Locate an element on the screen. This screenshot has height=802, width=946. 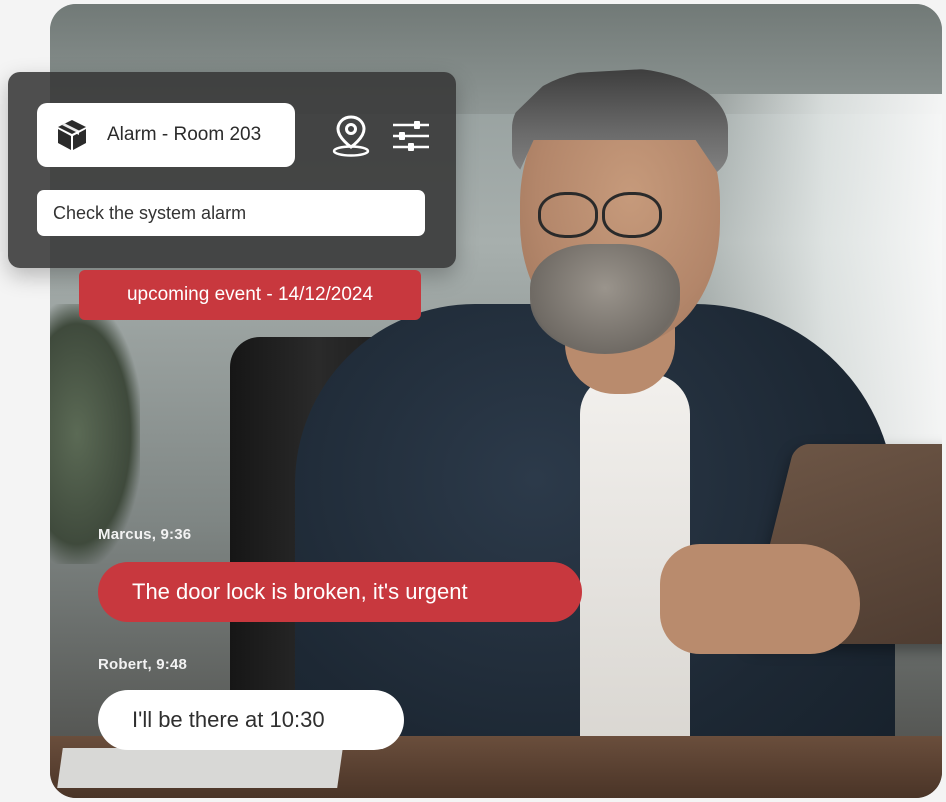
chat-message-text: The door lock is broken, it's urgent is located at coordinates (300, 591).